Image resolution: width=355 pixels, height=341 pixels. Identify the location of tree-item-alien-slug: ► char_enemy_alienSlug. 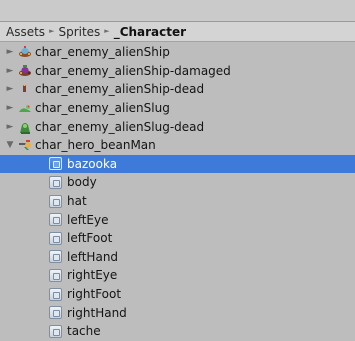
(177, 108).